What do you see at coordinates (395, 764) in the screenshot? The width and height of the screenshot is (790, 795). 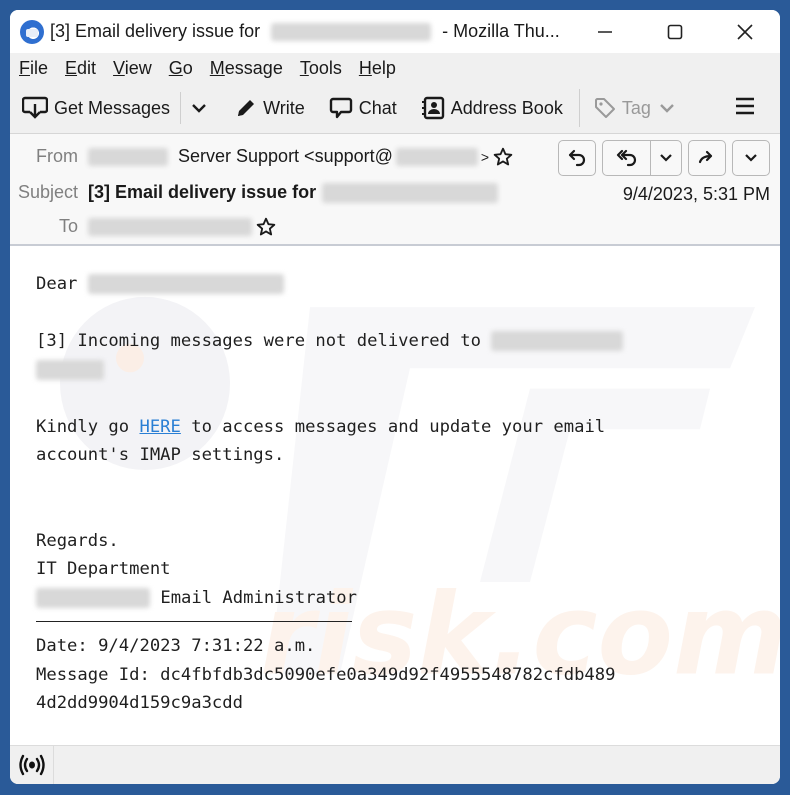 I see `status-bar` at bounding box center [395, 764].